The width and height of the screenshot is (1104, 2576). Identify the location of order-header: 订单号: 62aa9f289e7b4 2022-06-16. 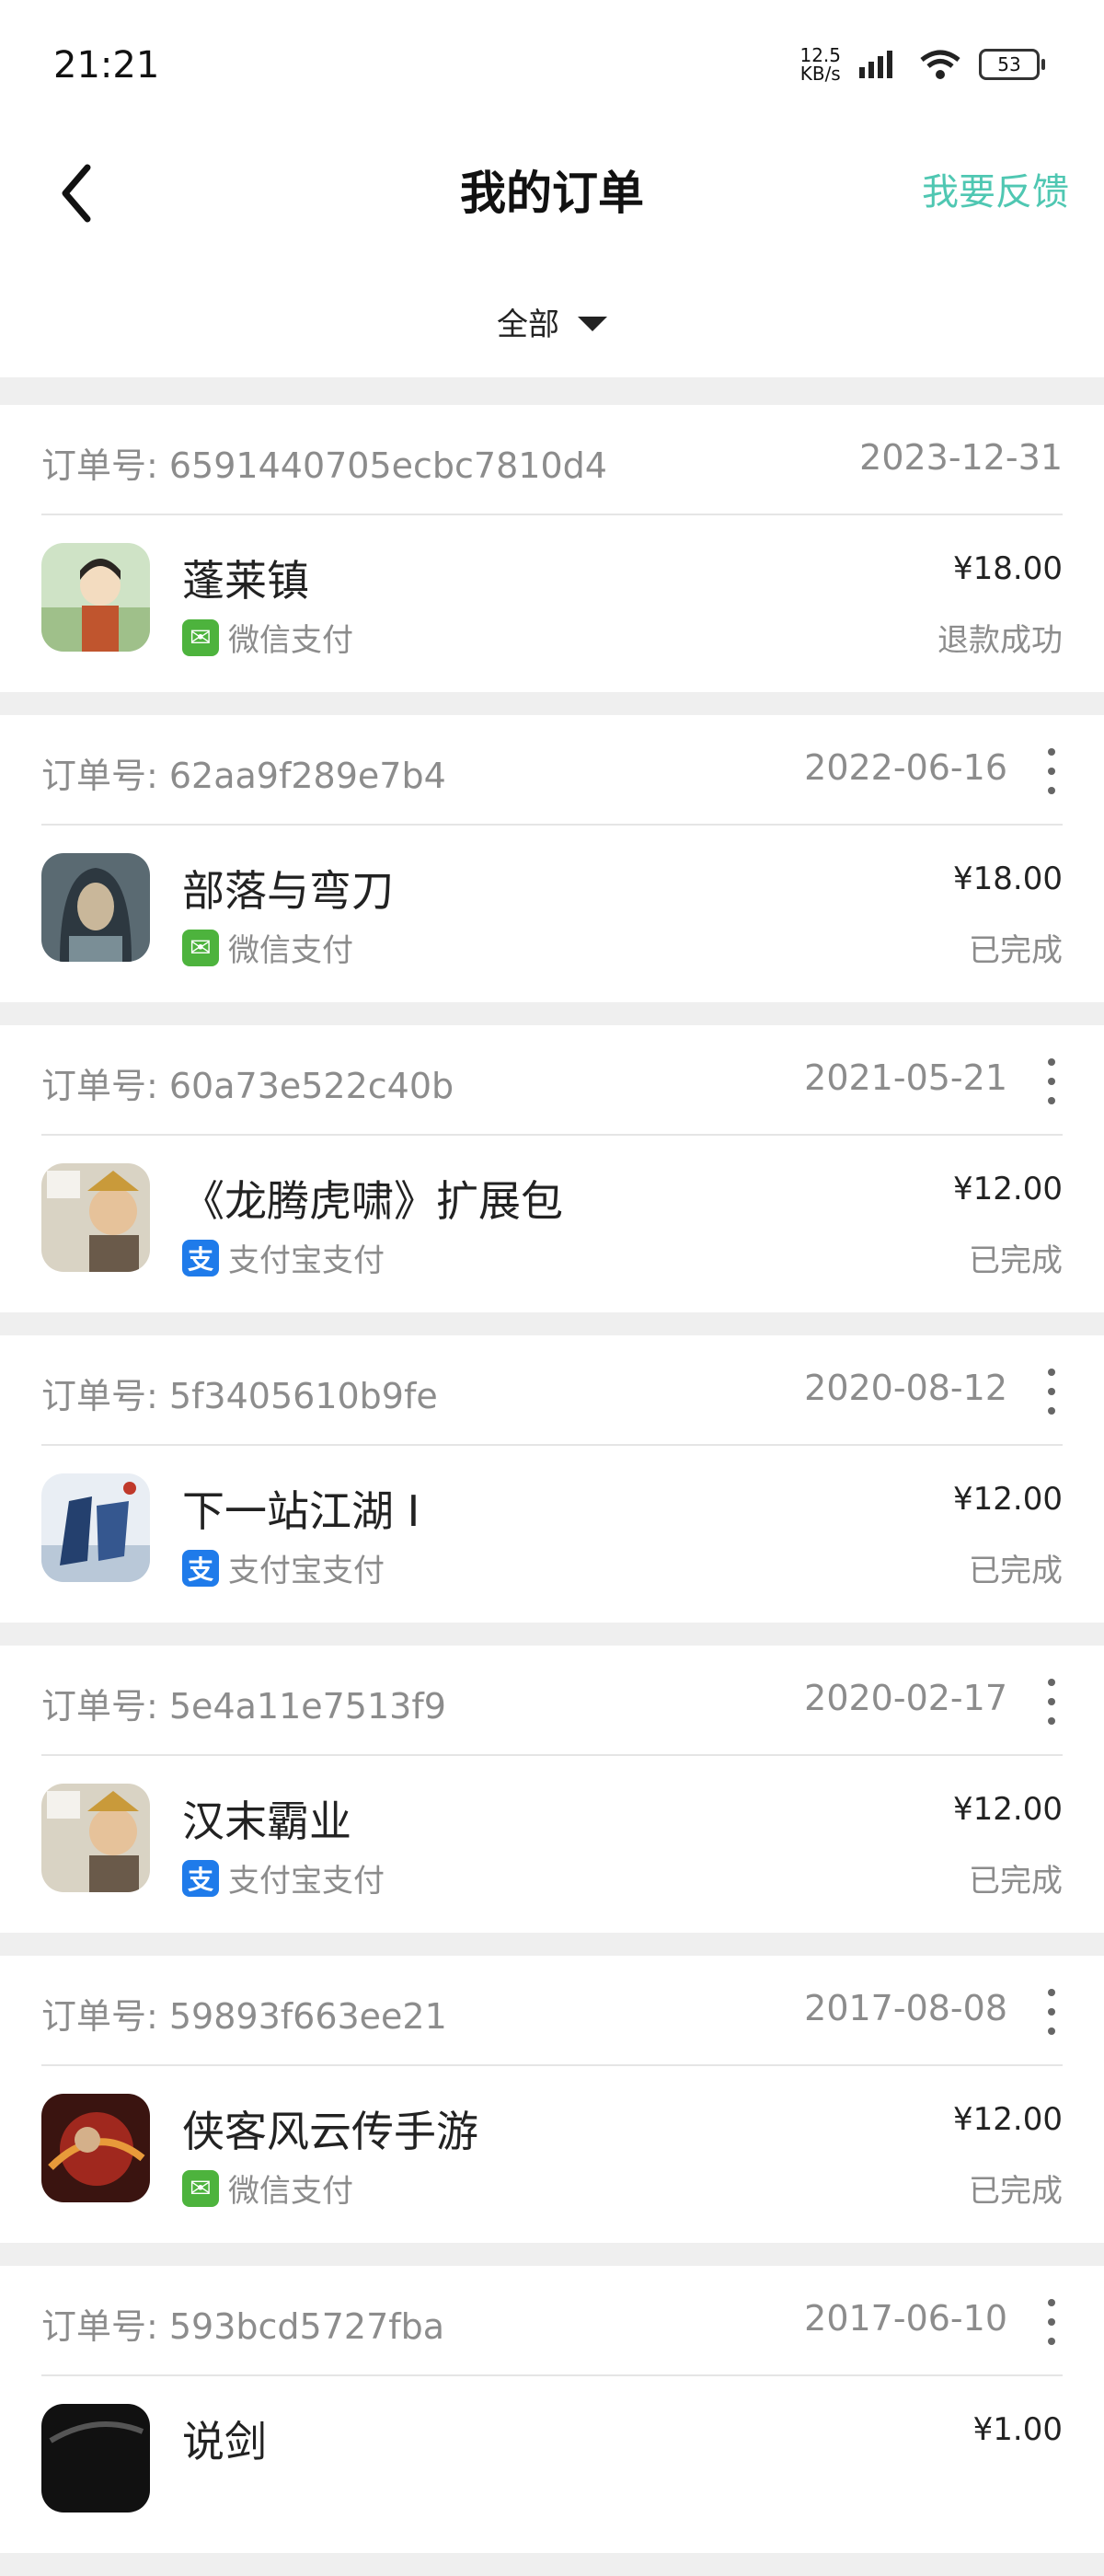
(552, 770).